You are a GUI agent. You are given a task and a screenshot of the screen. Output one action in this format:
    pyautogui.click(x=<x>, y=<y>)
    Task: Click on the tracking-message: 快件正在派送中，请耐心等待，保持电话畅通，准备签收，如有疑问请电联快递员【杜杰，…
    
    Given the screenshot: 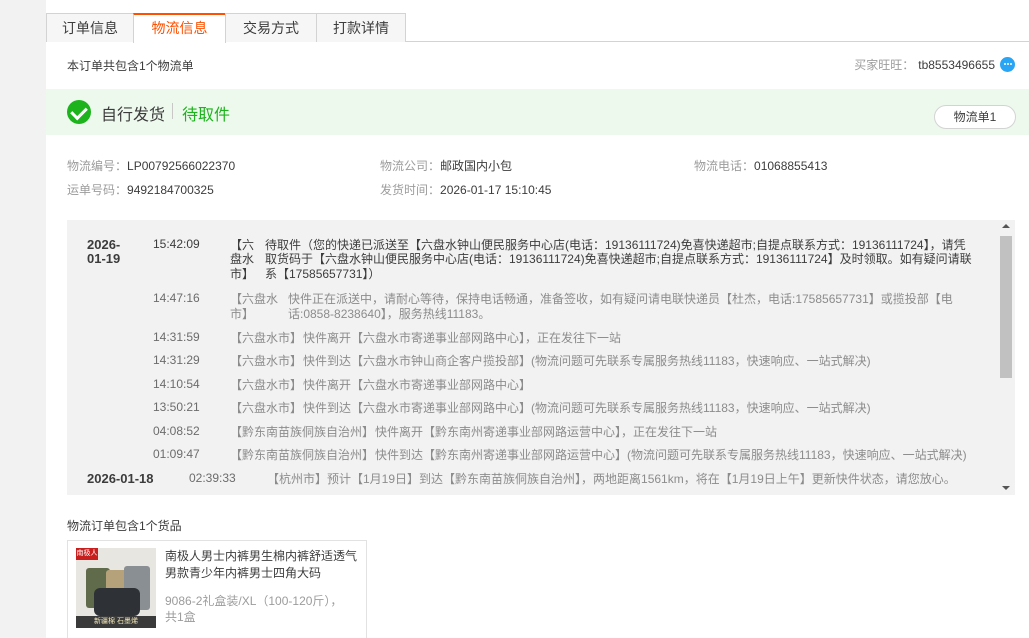 What is the action you would take?
    pyautogui.click(x=620, y=299)
    